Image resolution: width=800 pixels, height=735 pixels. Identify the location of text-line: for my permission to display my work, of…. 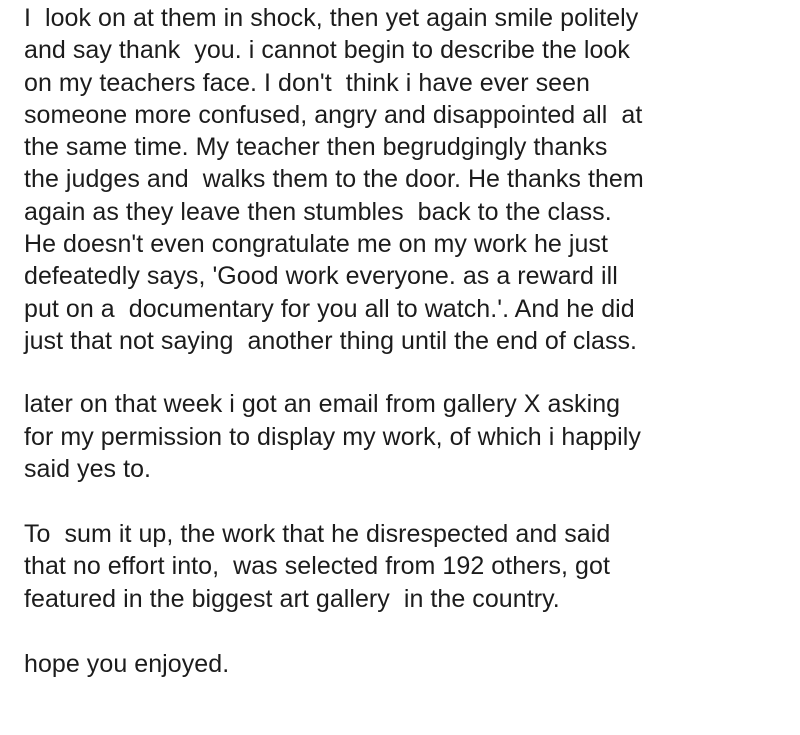
(332, 436).